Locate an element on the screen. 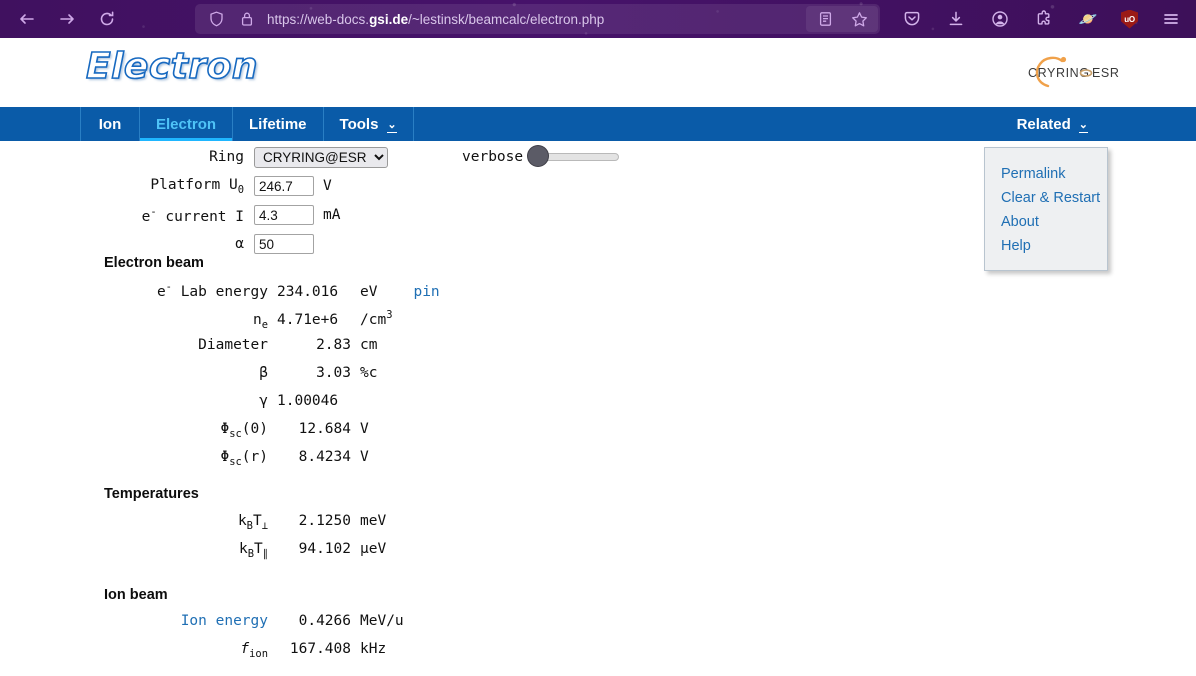 The height and width of the screenshot is (676, 1196). tab-electron: Electron is located at coordinates (187, 124).